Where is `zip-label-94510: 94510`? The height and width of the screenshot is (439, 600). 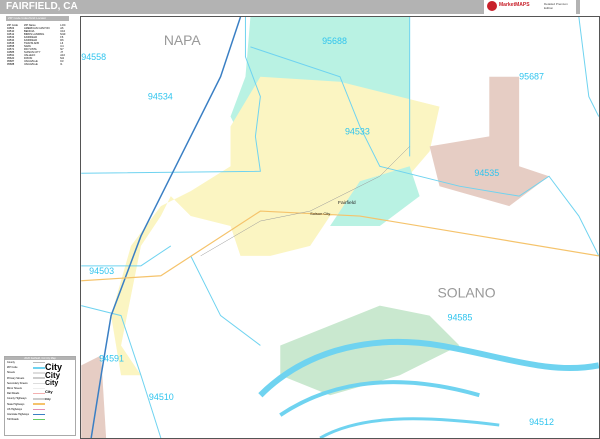 zip-label-94510: 94510 is located at coordinates (161, 397).